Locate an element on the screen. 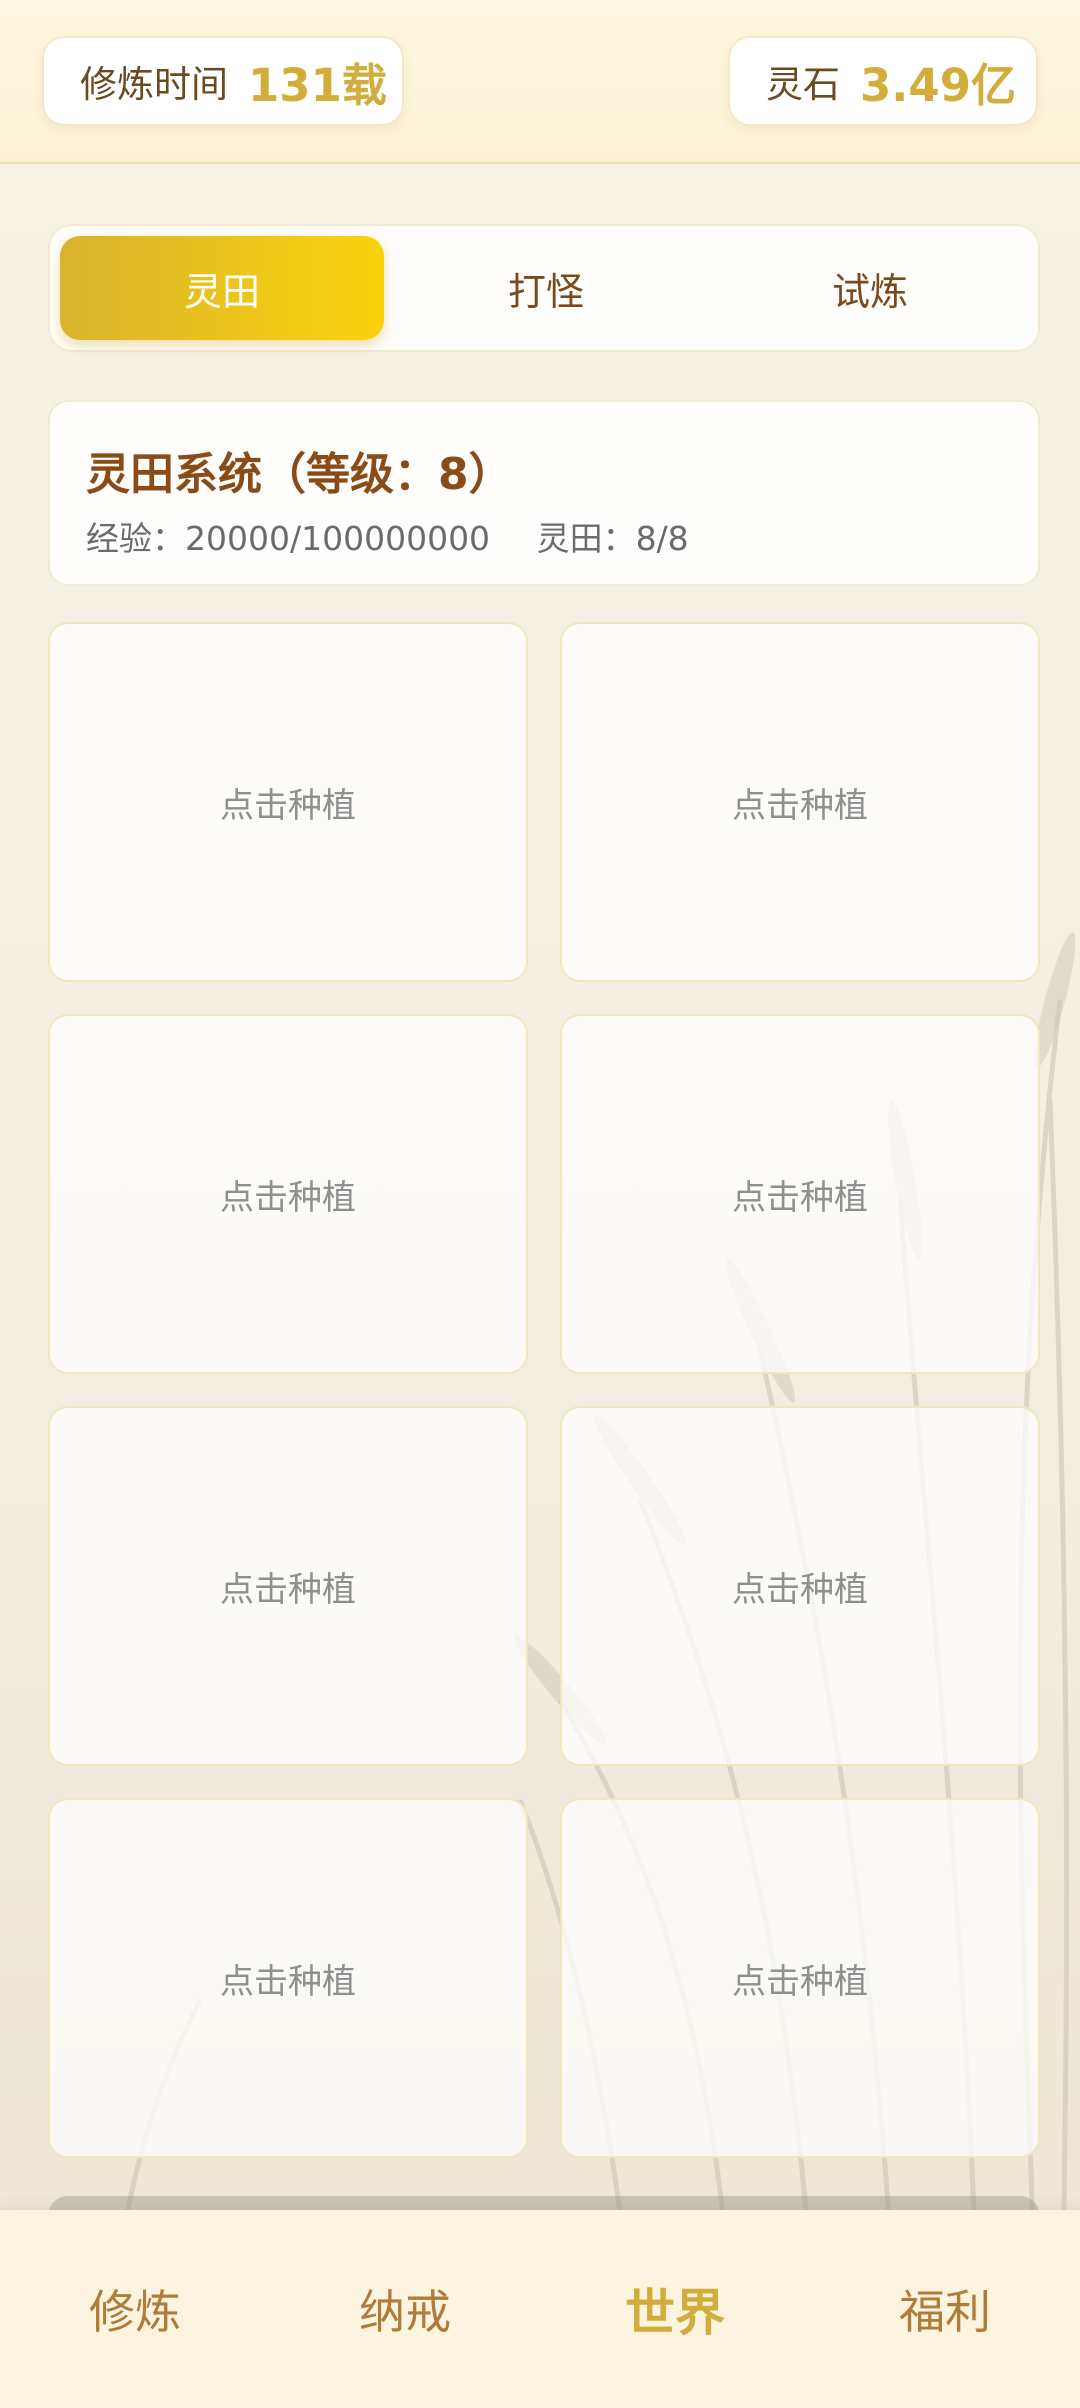 The image size is (1080, 2408). cultivation-time-pill: 修炼时间 131载 is located at coordinates (223, 81).